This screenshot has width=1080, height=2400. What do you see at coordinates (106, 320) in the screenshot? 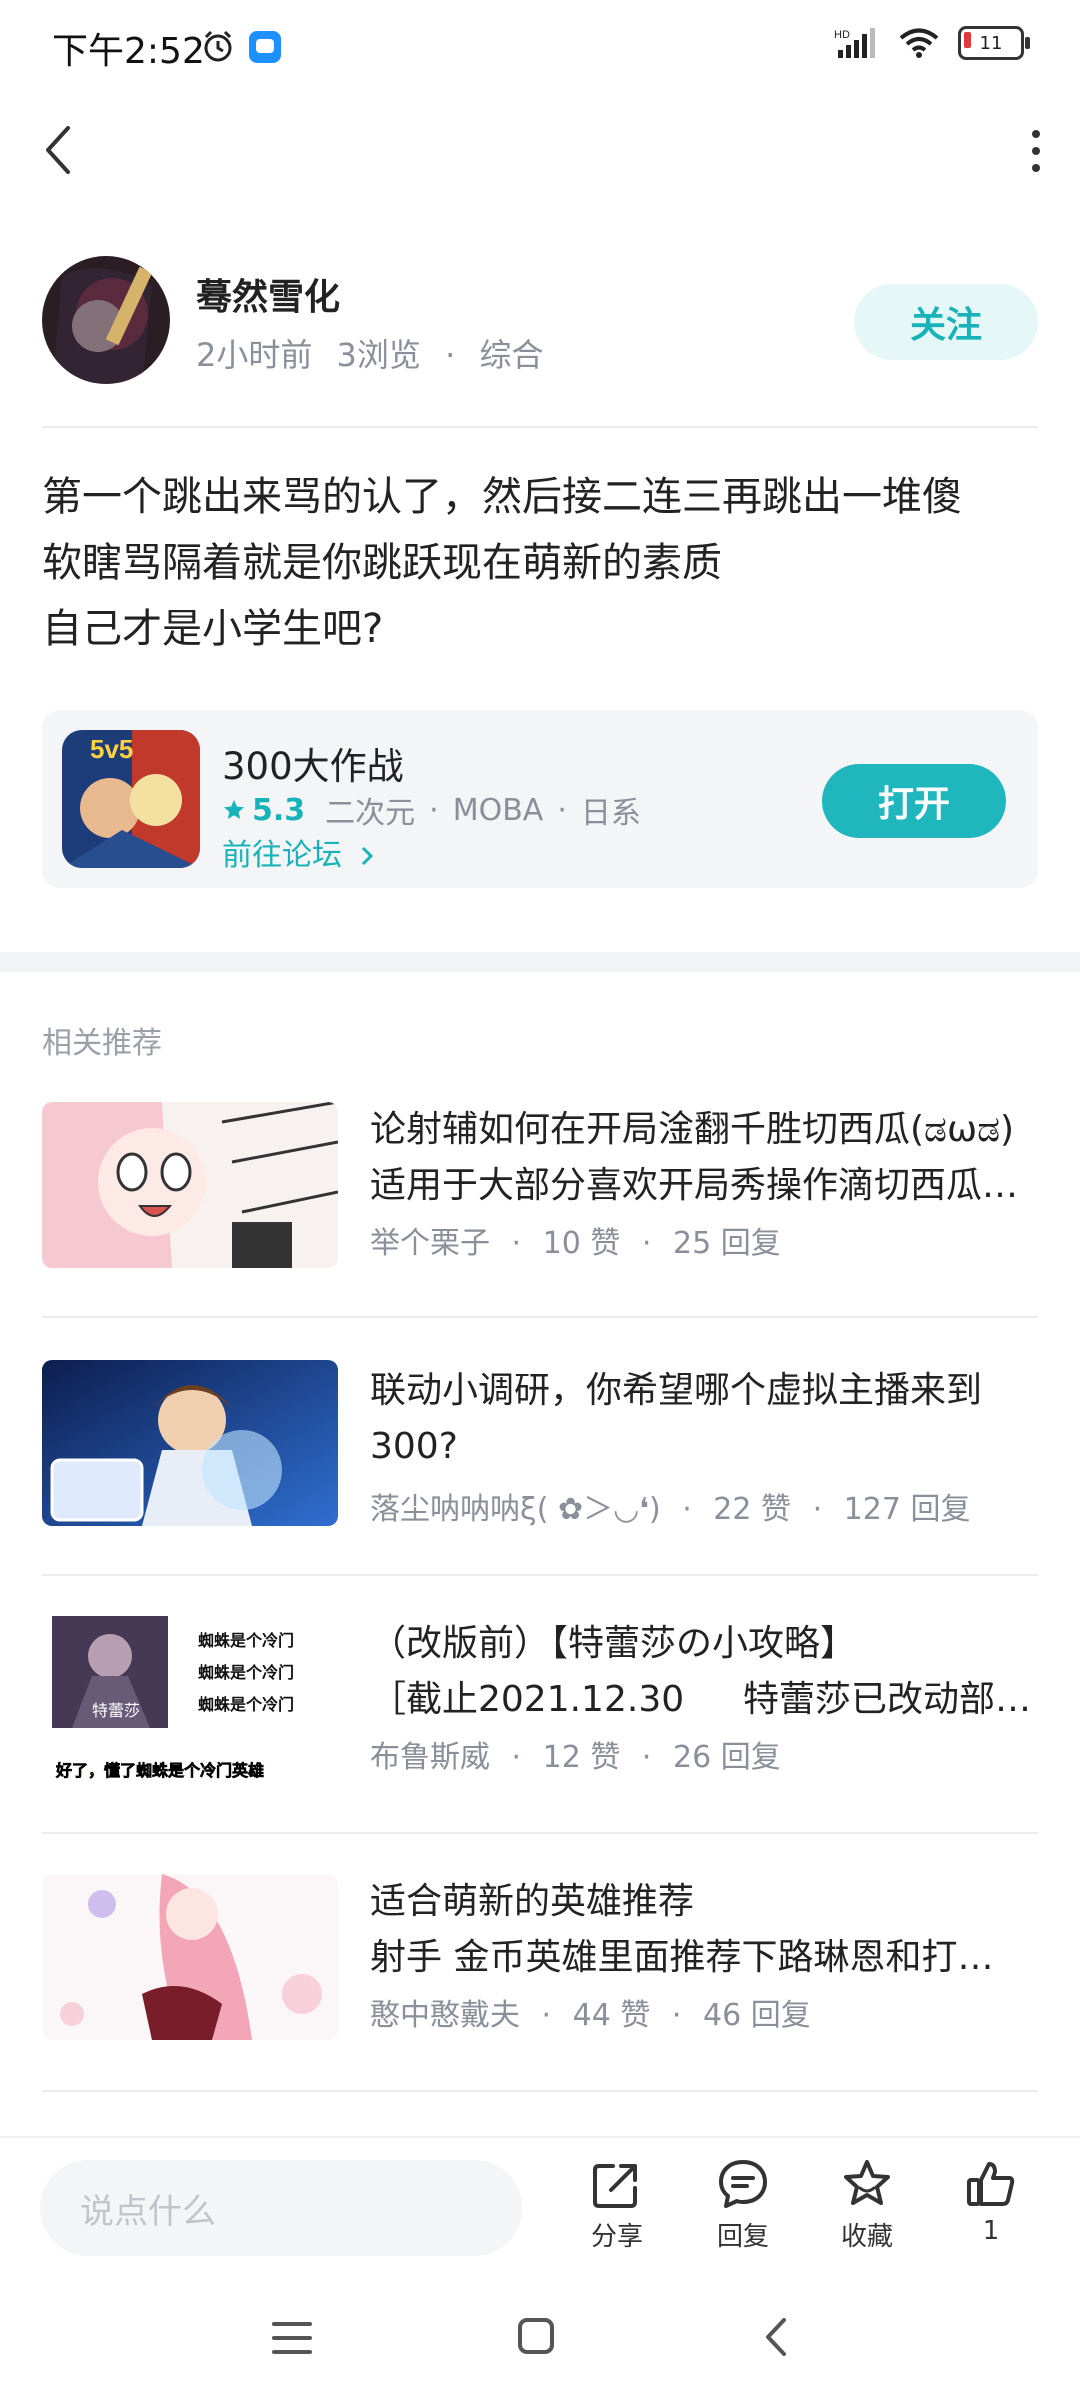
I see `avatar` at bounding box center [106, 320].